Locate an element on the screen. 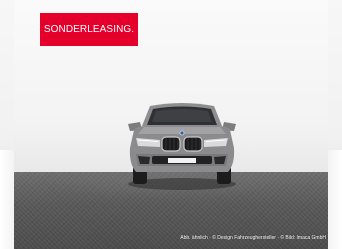 This screenshot has width=342, height=249. sonderleasing-badge: SONDERLEASING. is located at coordinates (89, 29).